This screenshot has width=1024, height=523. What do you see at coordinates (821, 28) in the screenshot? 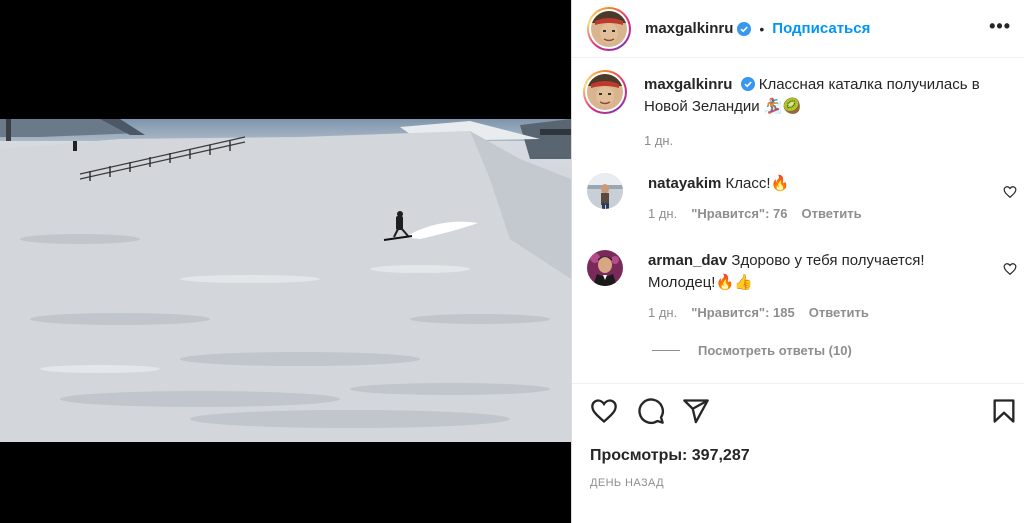
I see `follow-button: Подписаться` at bounding box center [821, 28].